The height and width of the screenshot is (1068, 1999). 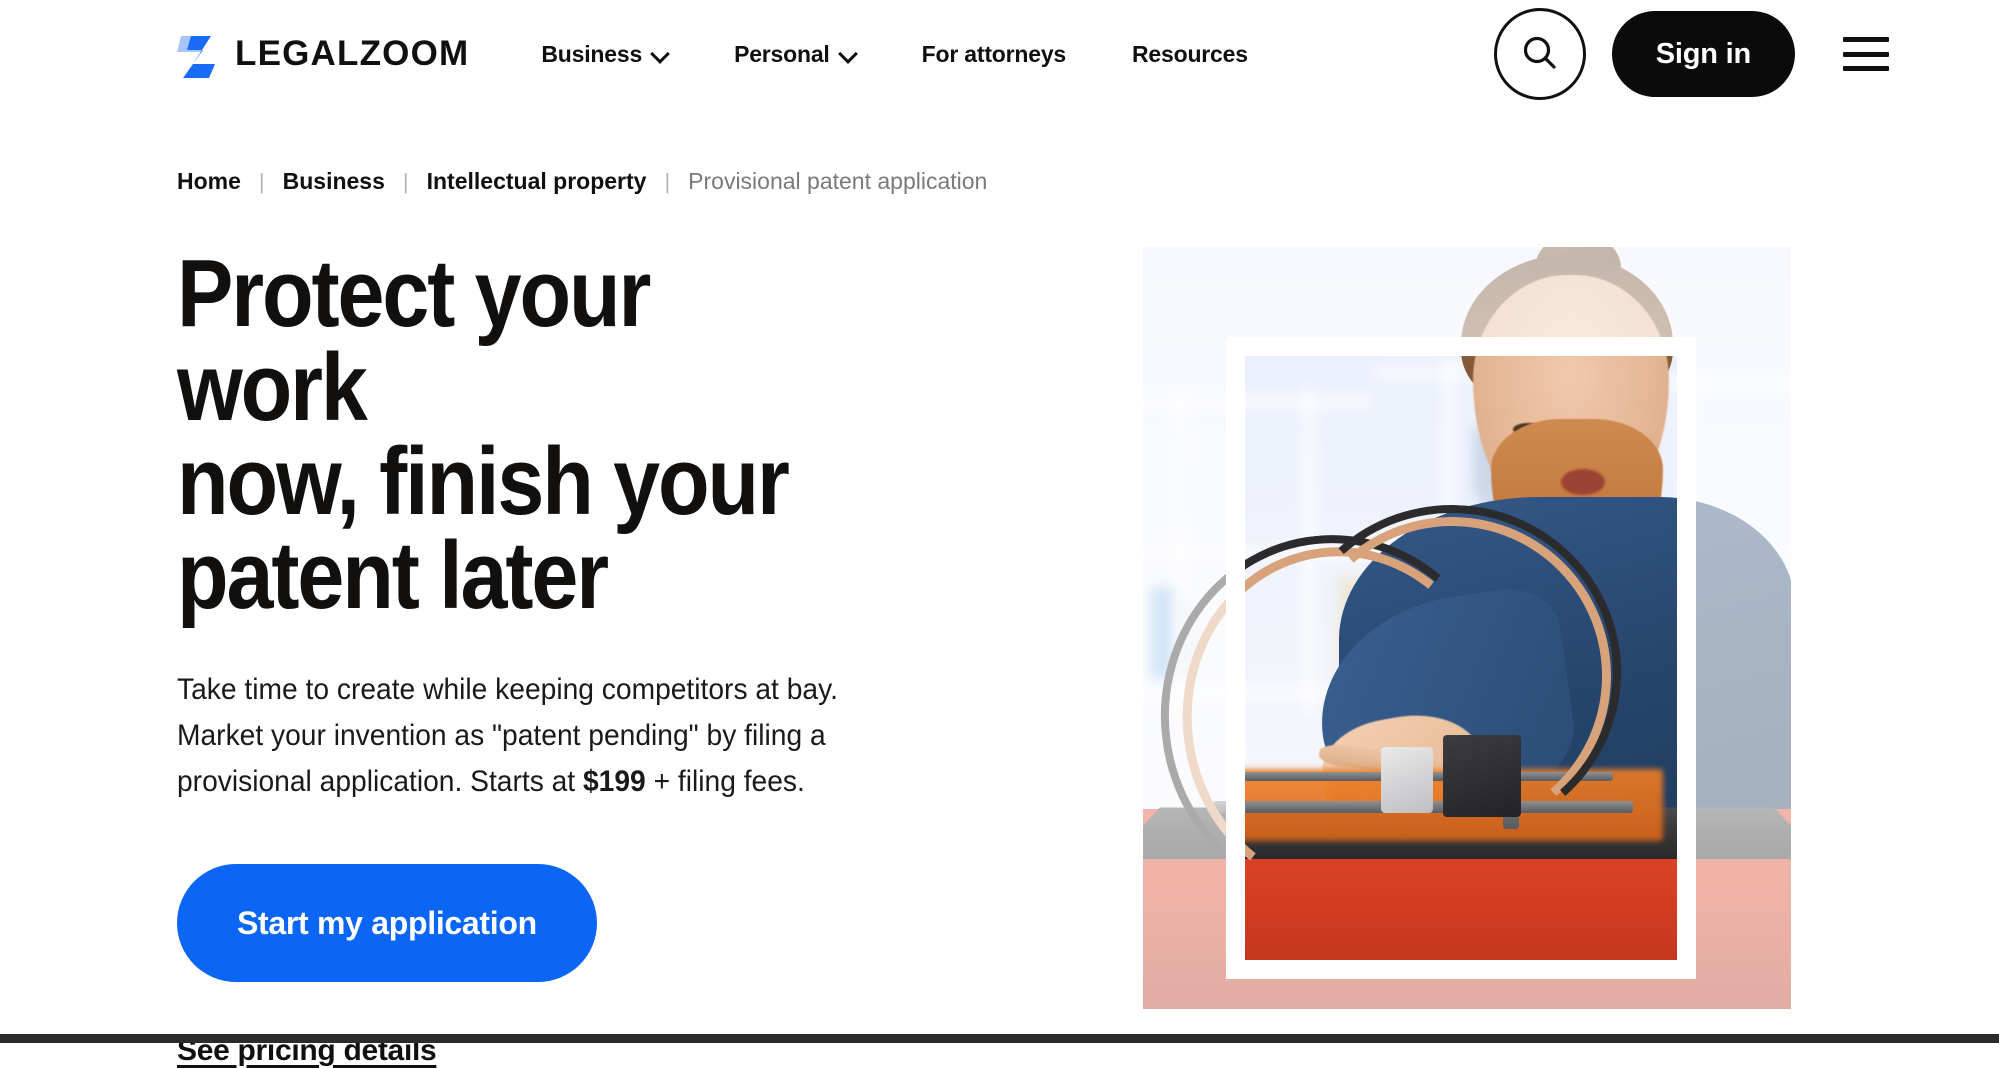 I want to click on man-mouth, so click(x=1583, y=482).